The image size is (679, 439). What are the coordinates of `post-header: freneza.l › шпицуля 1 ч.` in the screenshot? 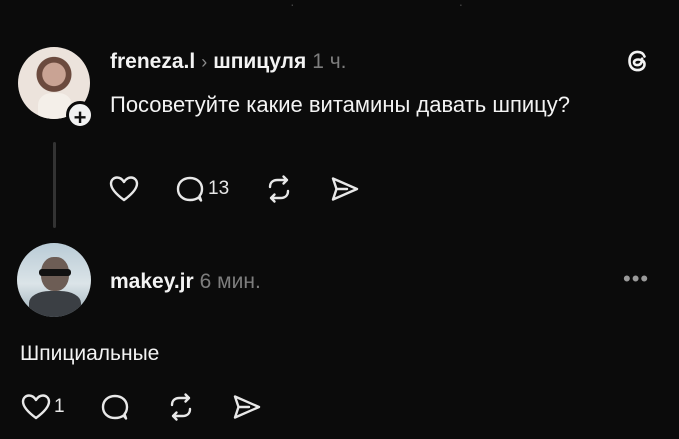 It's located at (228, 62).